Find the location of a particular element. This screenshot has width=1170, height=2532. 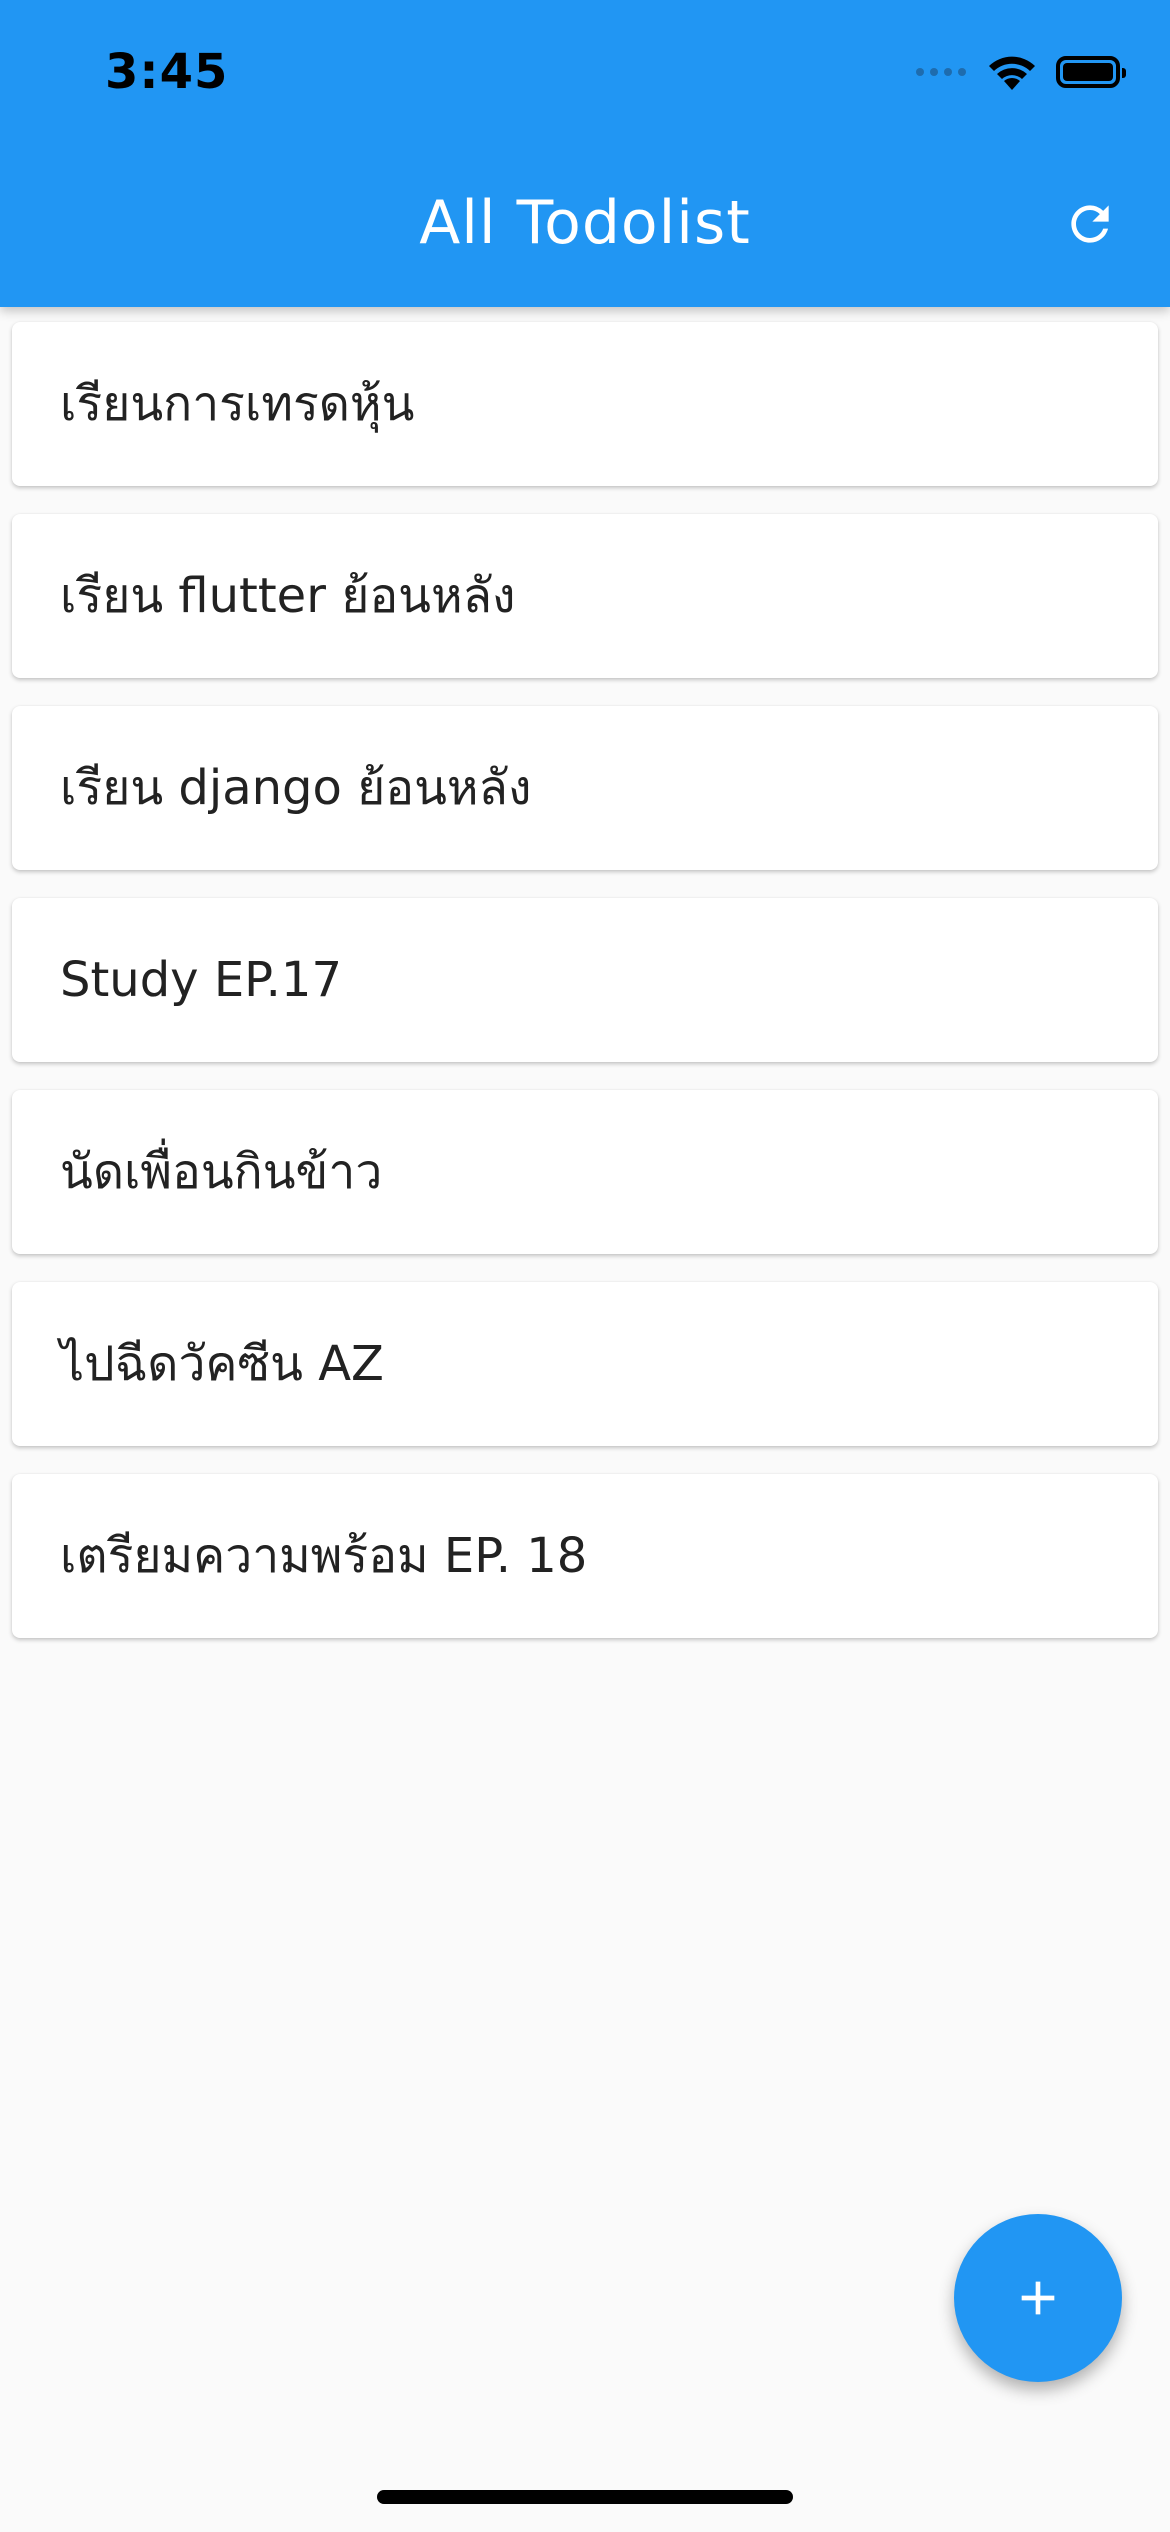

todo-item: เตรียมความพร้อม EP. 18 is located at coordinates (585, 1556).